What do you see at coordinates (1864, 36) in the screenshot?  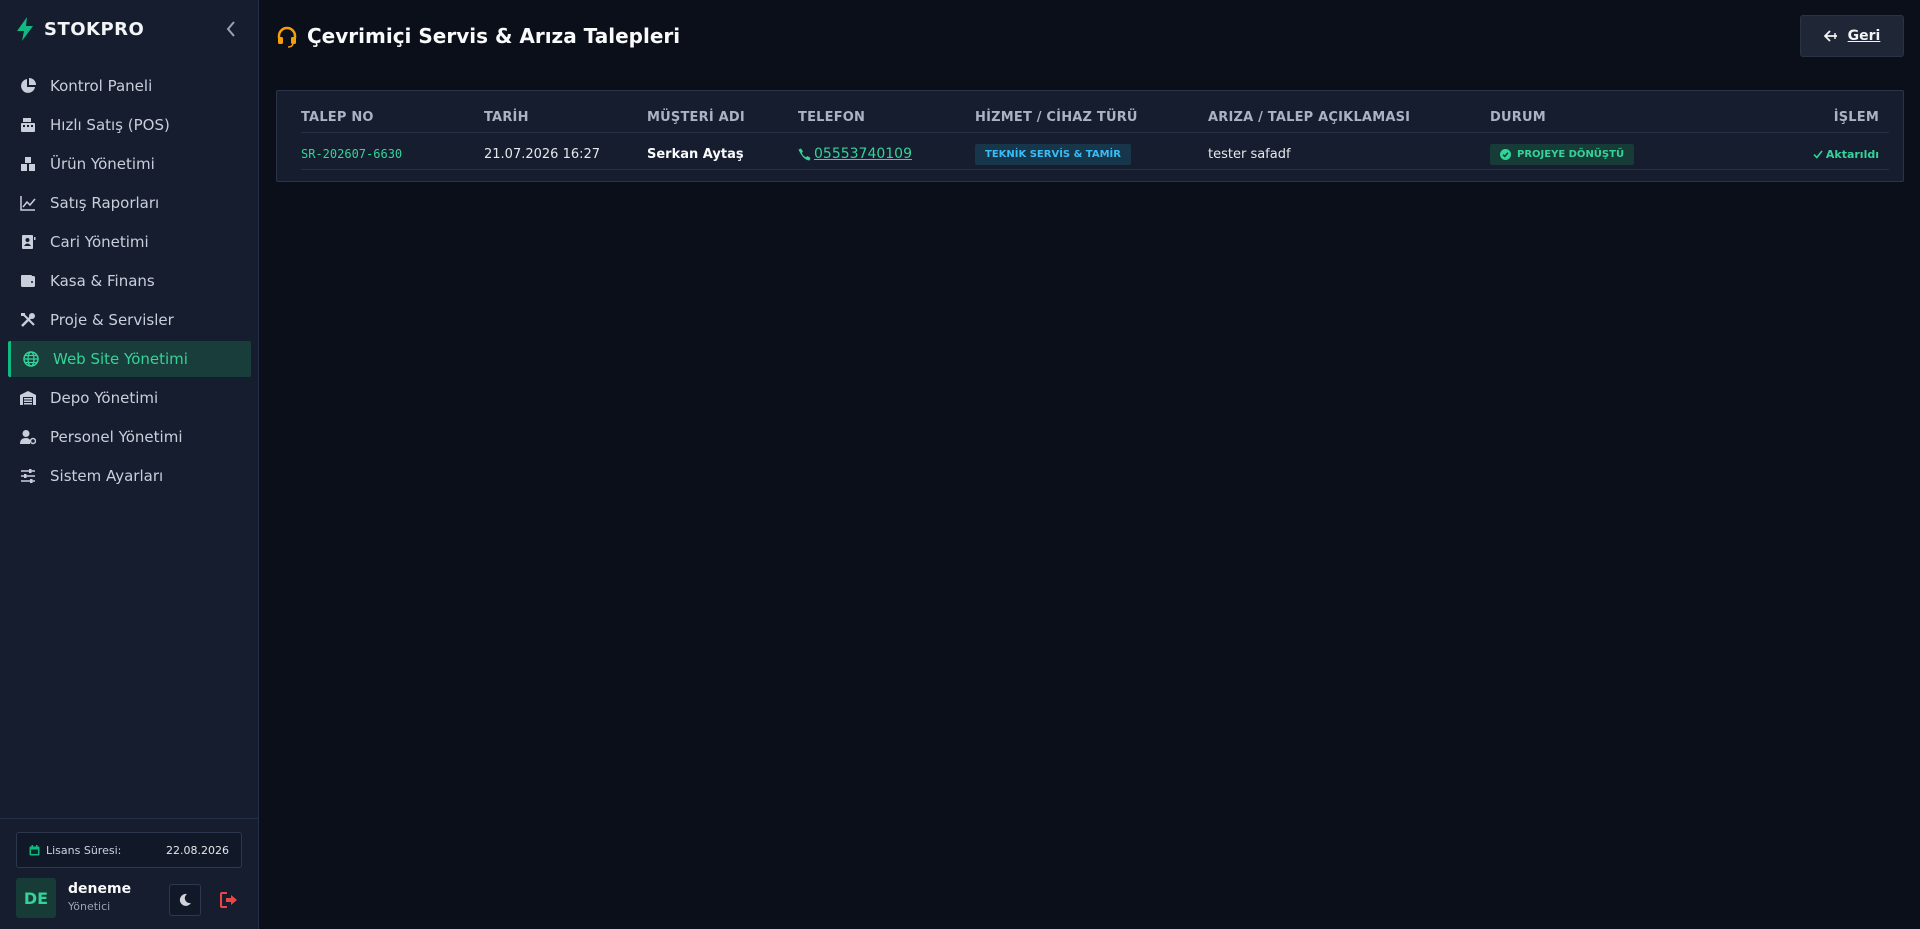 I see `back-button-label: Geri` at bounding box center [1864, 36].